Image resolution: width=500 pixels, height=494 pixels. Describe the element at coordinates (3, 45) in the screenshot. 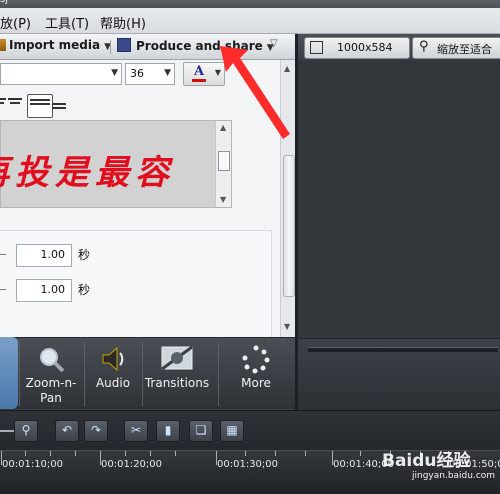

I see `import-icon` at that location.